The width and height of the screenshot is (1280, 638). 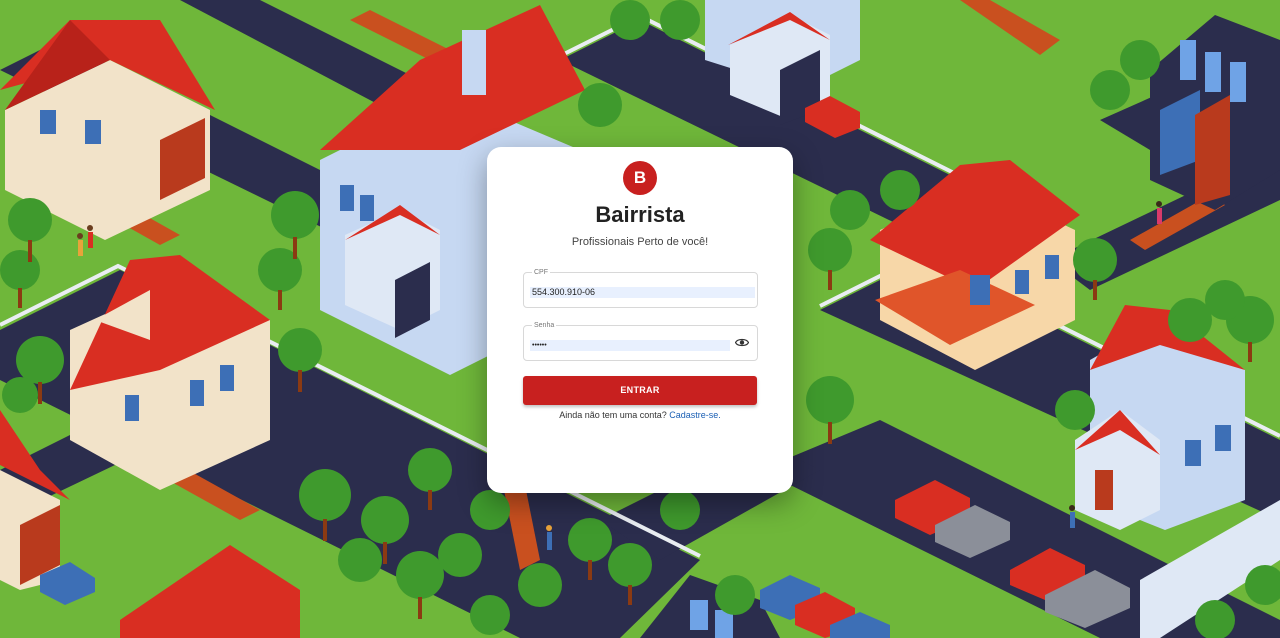 I want to click on password-label: Senha, so click(x=544, y=325).